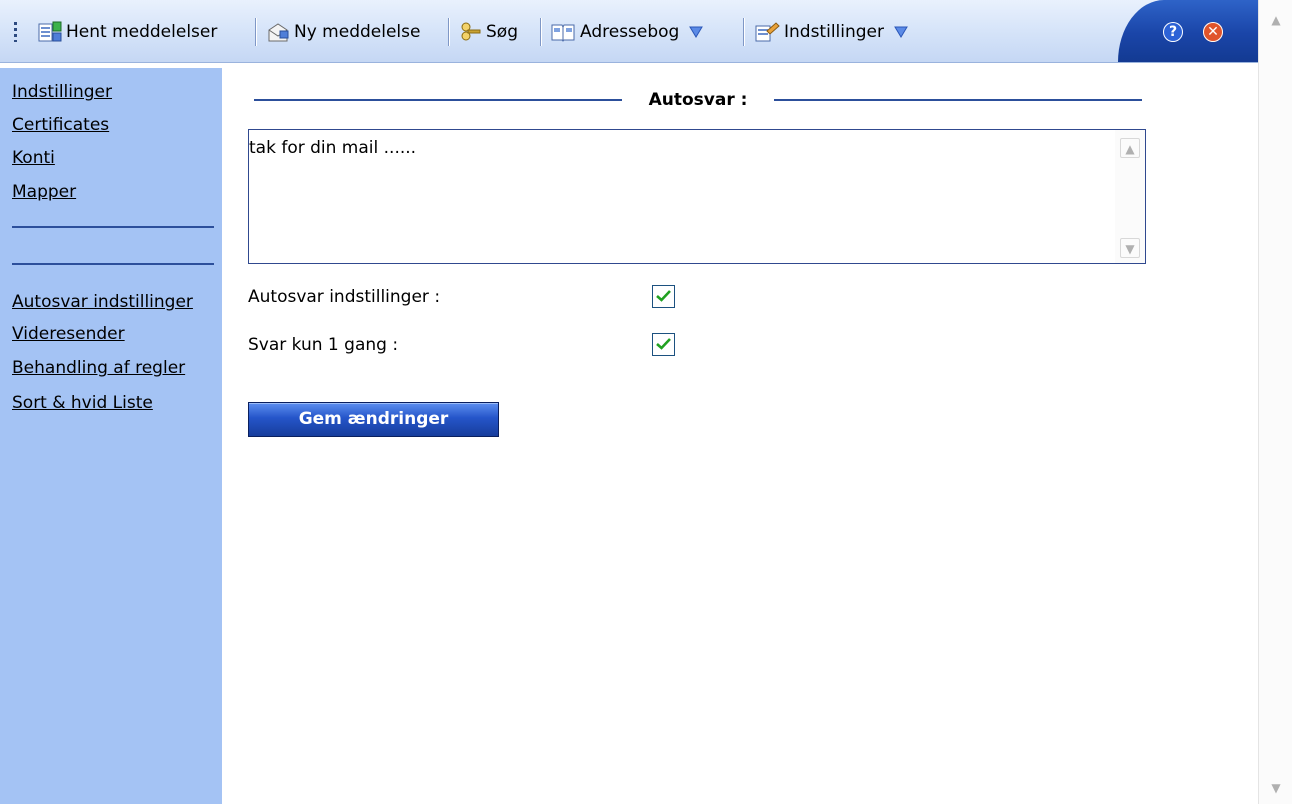 The height and width of the screenshot is (804, 1292). Describe the element at coordinates (50, 32) in the screenshot. I see `inbox-icon` at that location.